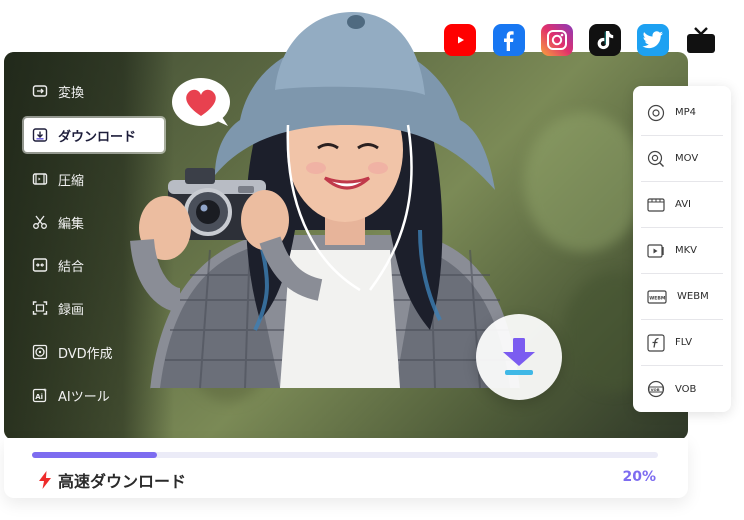 Image resolution: width=744 pixels, height=520 pixels. What do you see at coordinates (84, 397) in the screenshot?
I see `sidebar-item-label: AIツール` at bounding box center [84, 397].